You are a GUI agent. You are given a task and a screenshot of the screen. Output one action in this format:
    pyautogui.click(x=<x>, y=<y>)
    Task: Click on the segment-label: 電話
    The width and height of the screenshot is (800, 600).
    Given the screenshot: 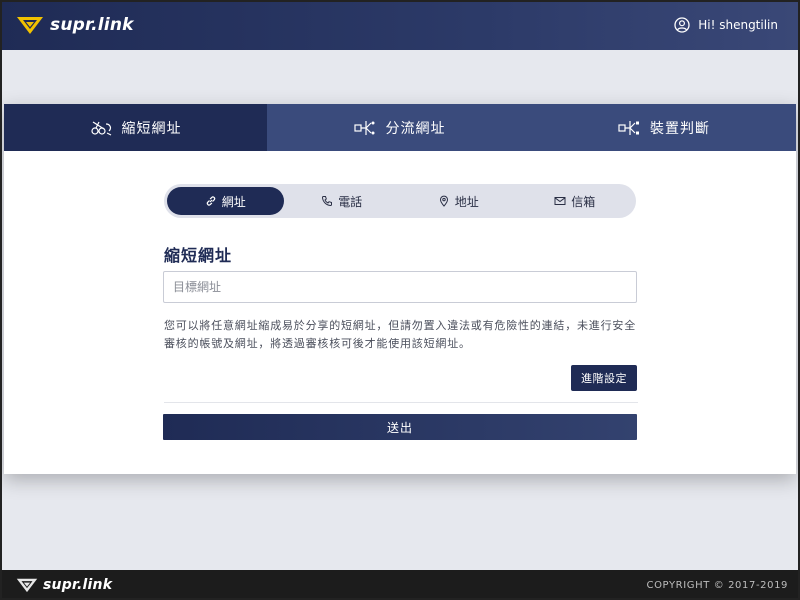 What is the action you would take?
    pyautogui.click(x=350, y=201)
    